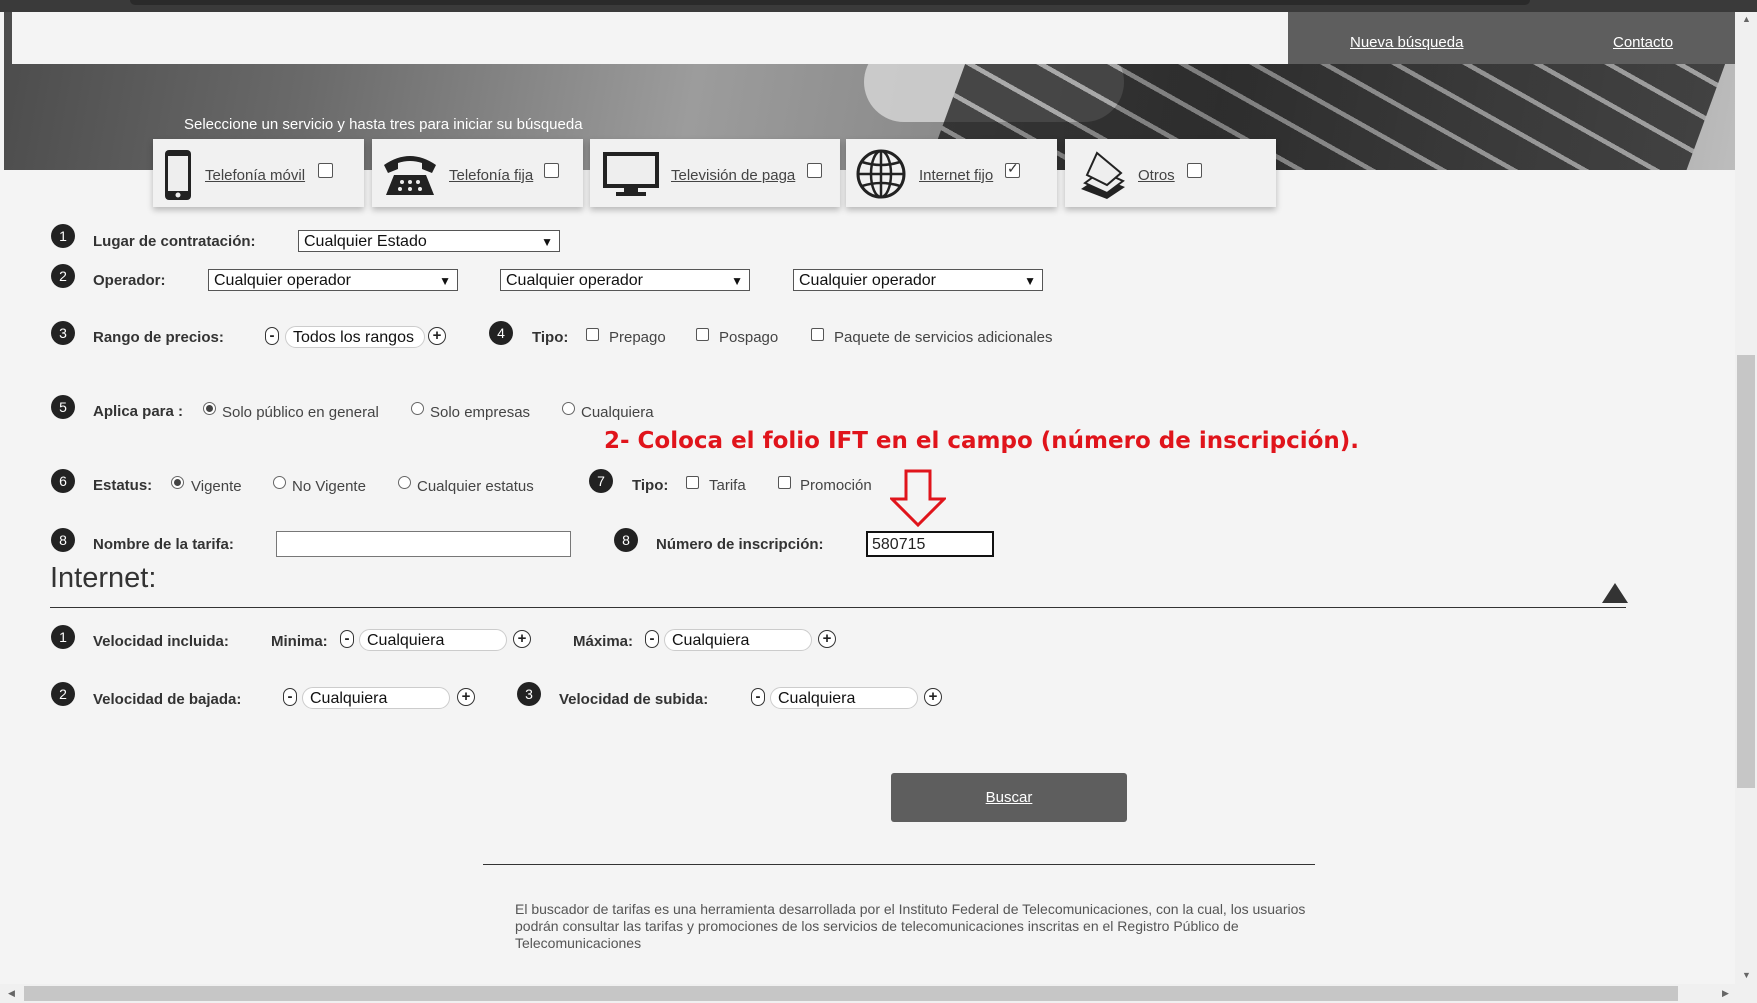  I want to click on internet-step-number-3: 3, so click(529, 694).